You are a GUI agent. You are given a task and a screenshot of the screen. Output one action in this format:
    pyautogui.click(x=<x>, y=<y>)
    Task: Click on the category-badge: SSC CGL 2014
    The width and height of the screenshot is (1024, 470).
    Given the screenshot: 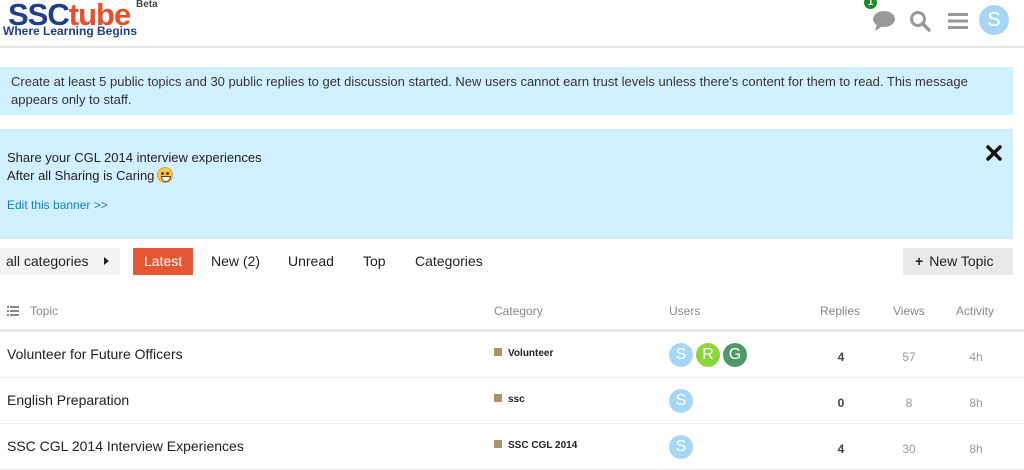 What is the action you would take?
    pyautogui.click(x=535, y=445)
    